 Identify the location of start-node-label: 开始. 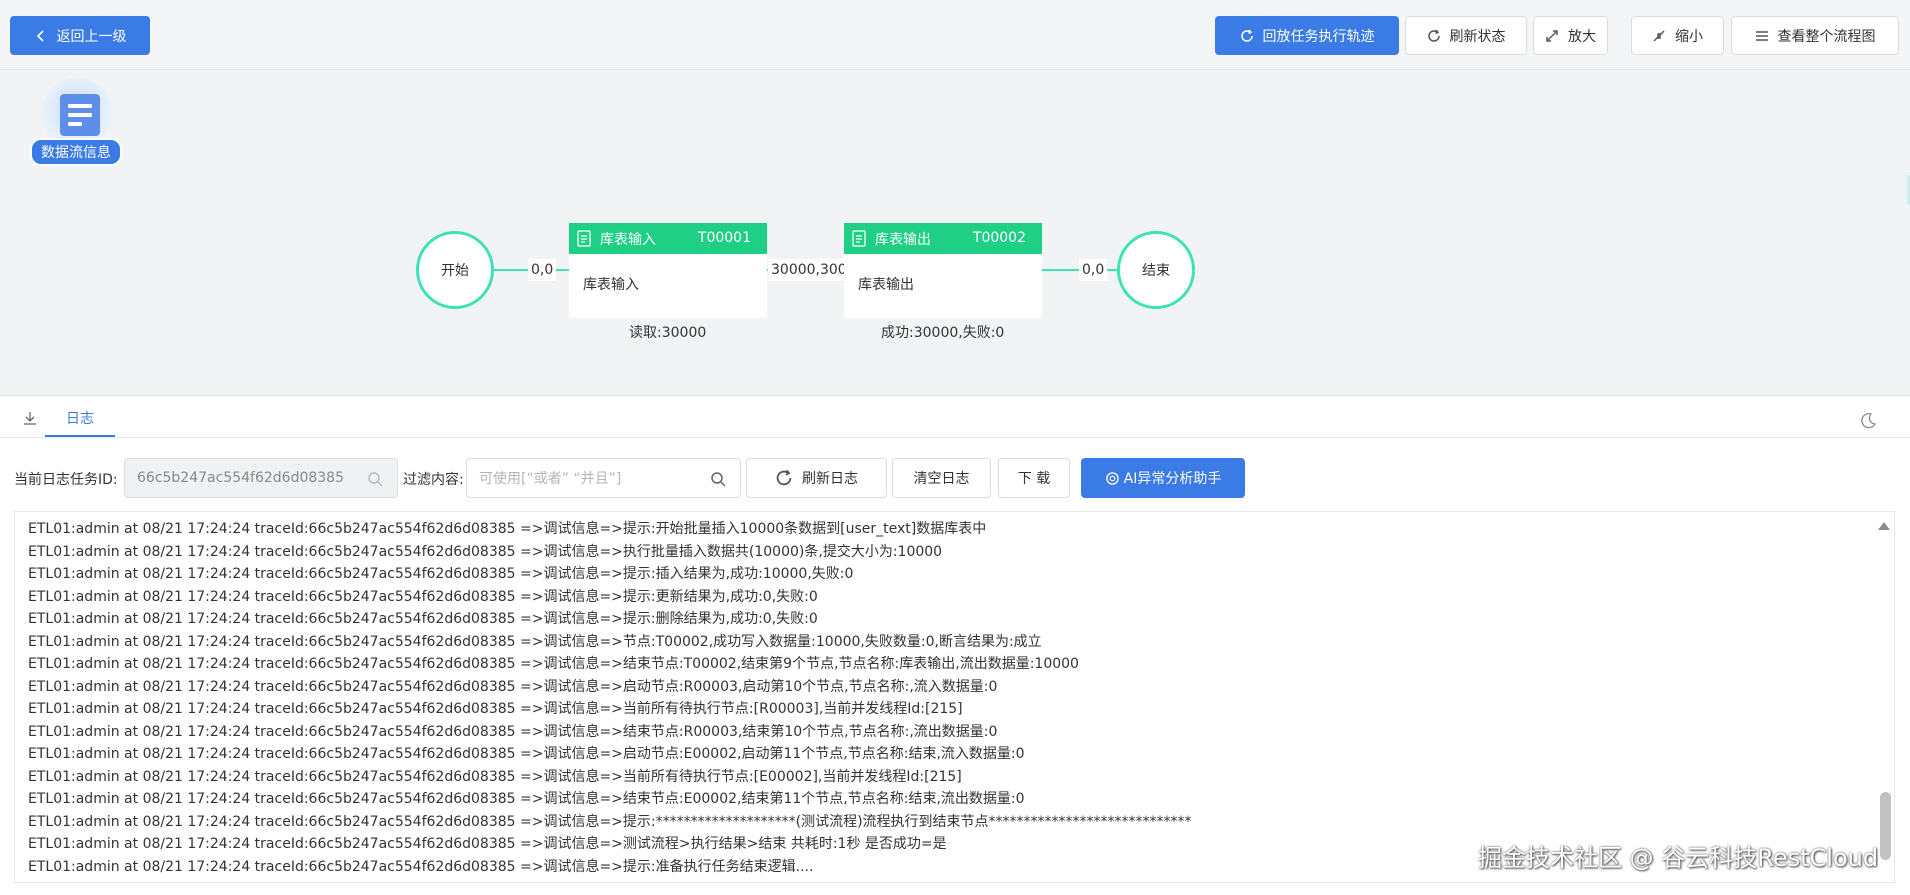
(455, 271).